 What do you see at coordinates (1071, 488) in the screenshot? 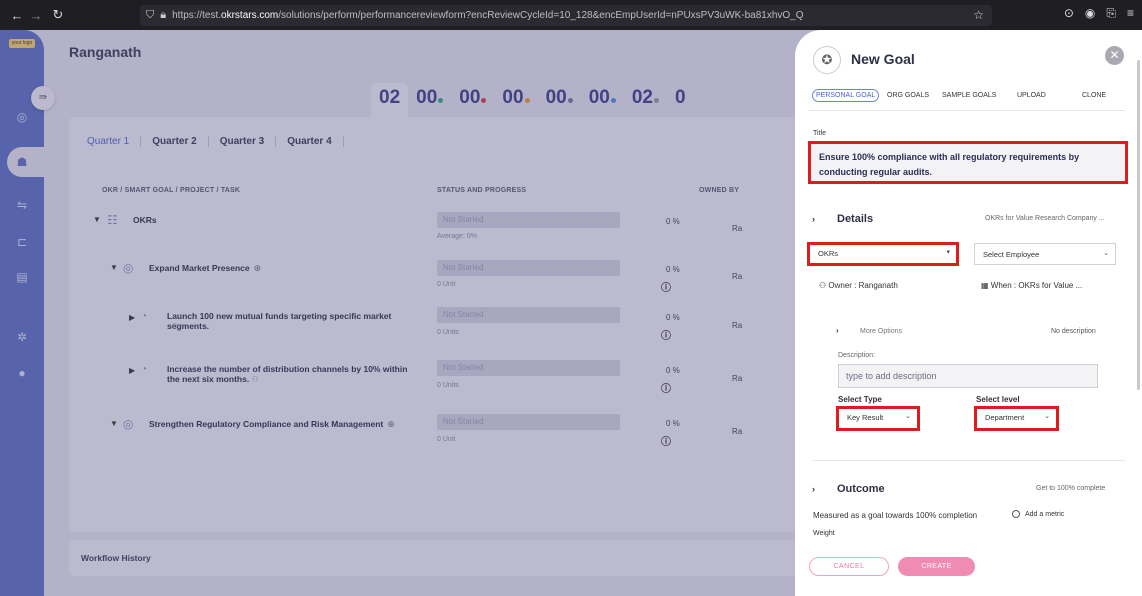
I see `outcome-meta: Get to 100% complete` at bounding box center [1071, 488].